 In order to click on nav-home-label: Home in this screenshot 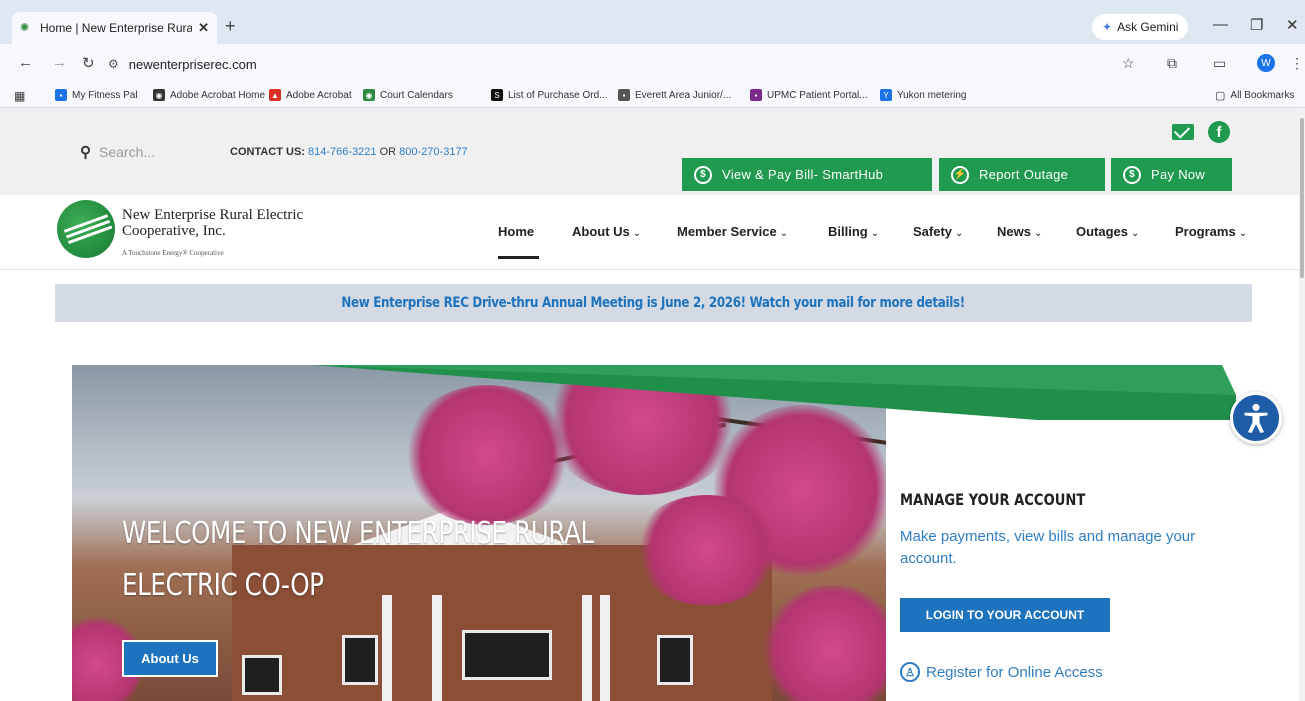, I will do `click(516, 231)`.